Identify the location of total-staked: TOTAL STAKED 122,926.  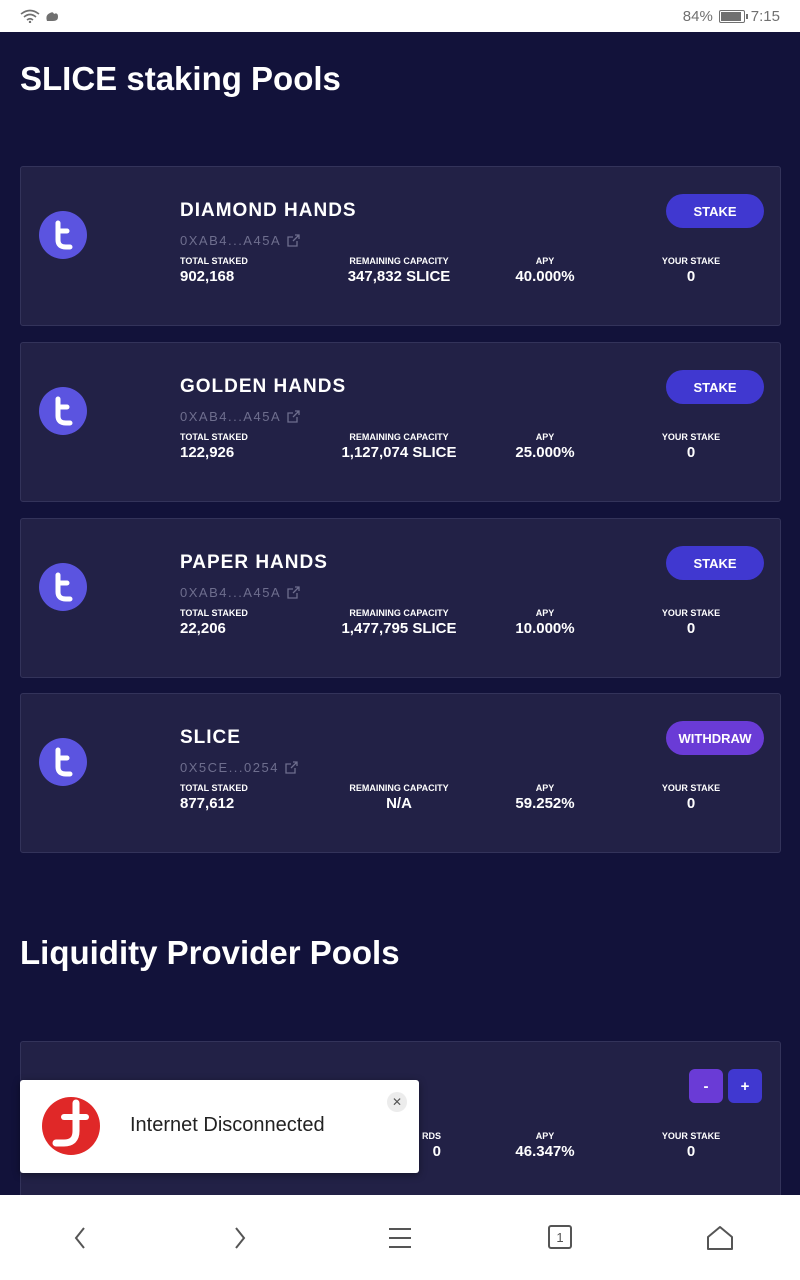
(214, 446).